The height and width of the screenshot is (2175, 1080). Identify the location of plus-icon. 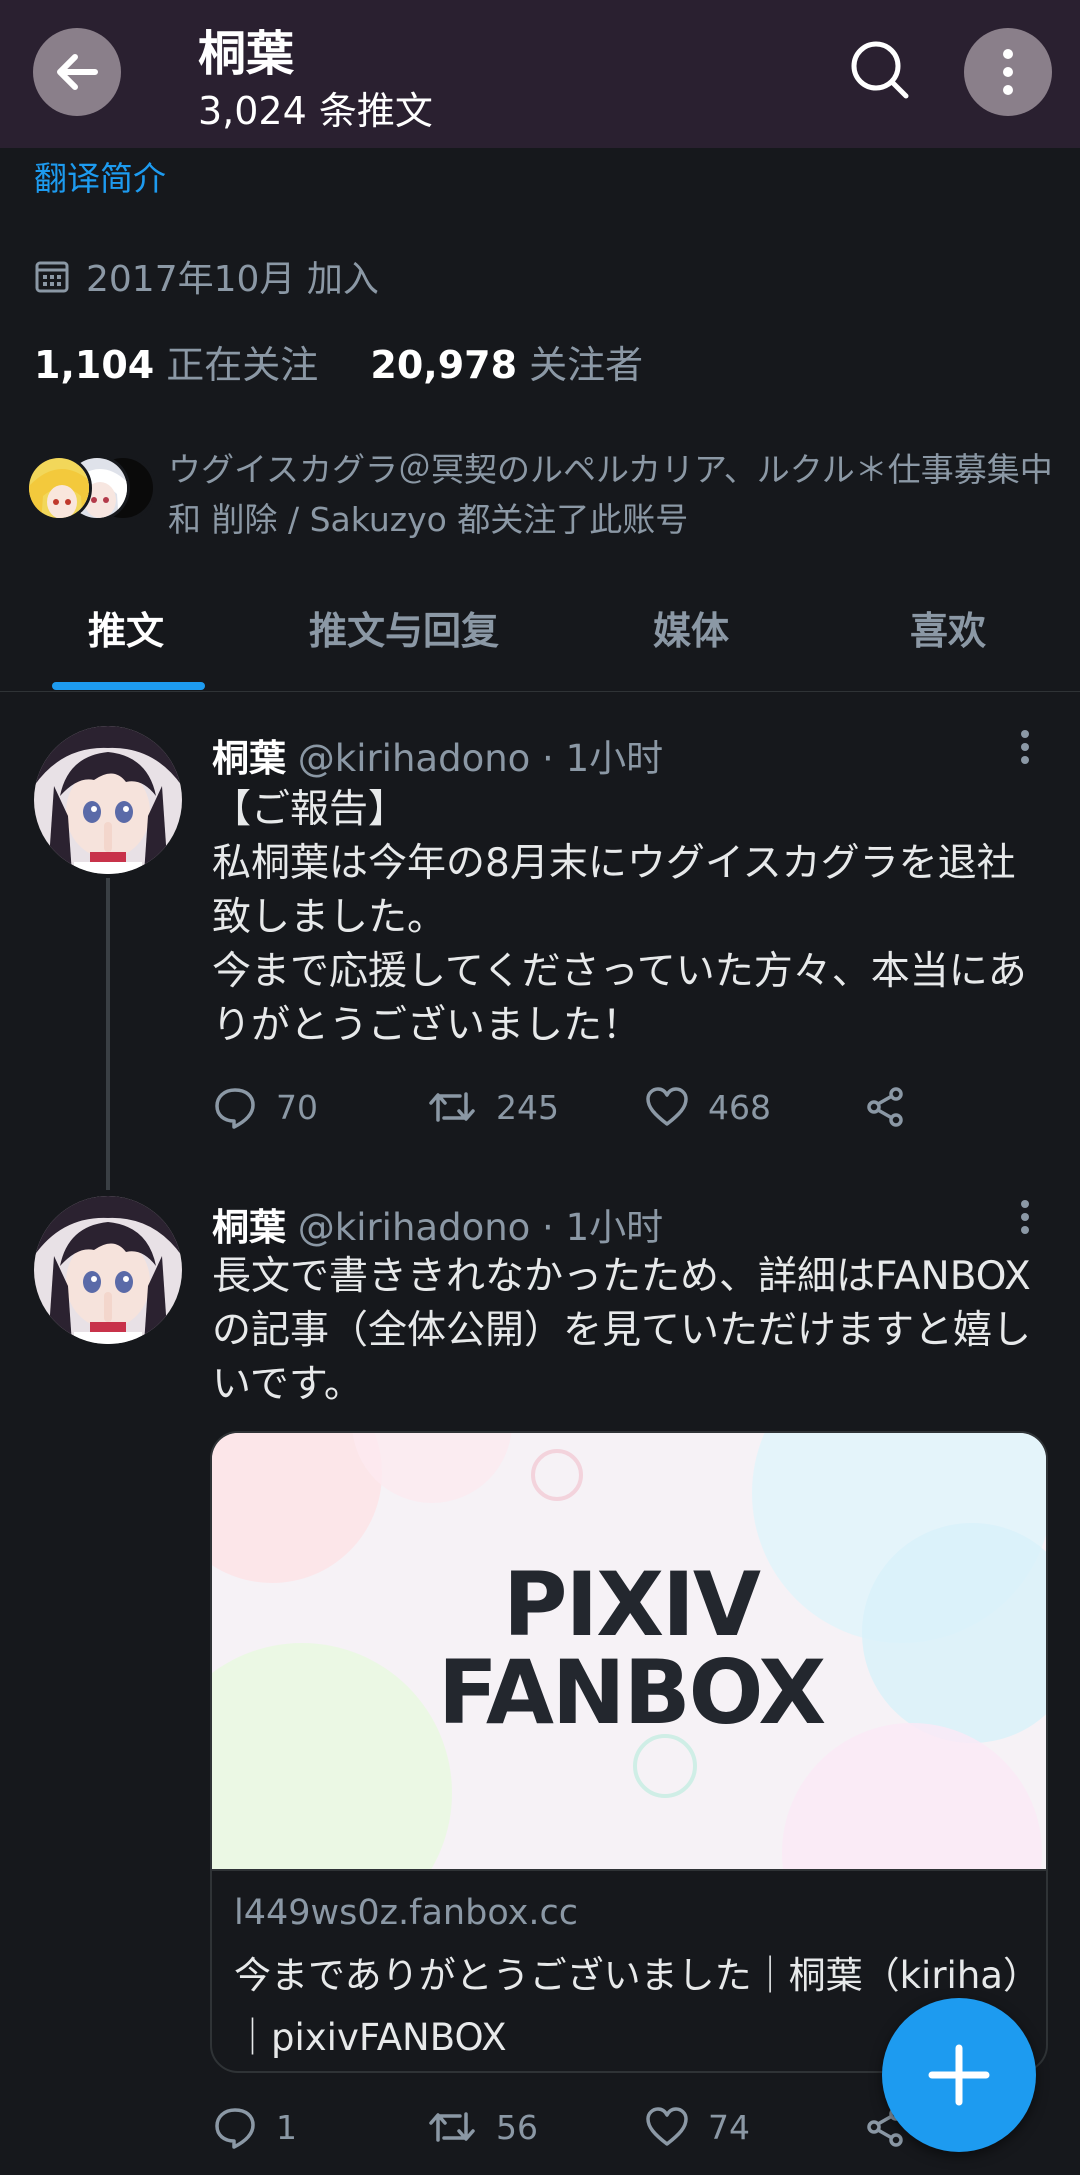
(959, 2075).